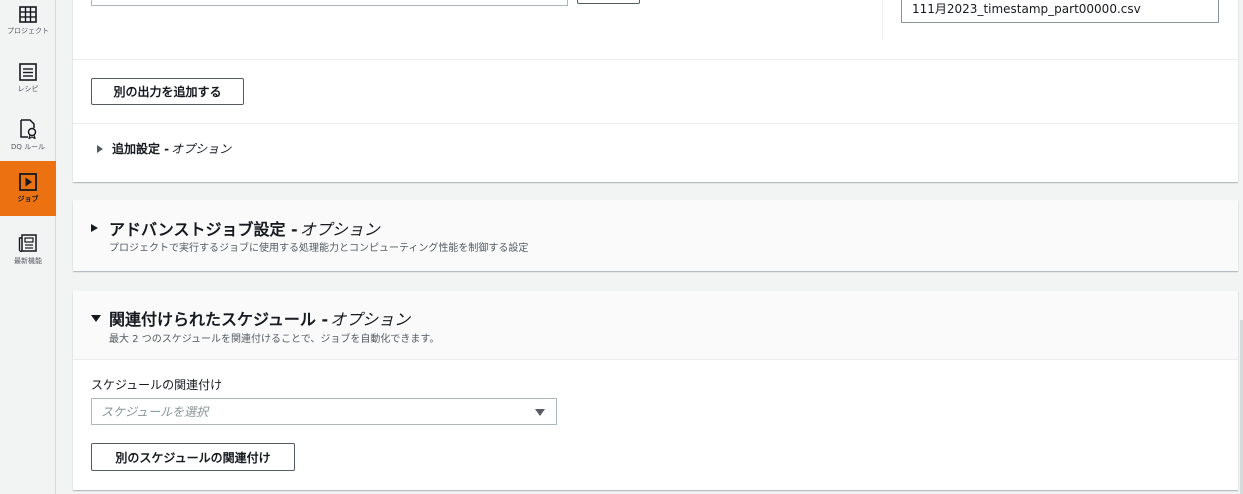  I want to click on section-title: 関連付けられたスケジュール -, so click(219, 319).